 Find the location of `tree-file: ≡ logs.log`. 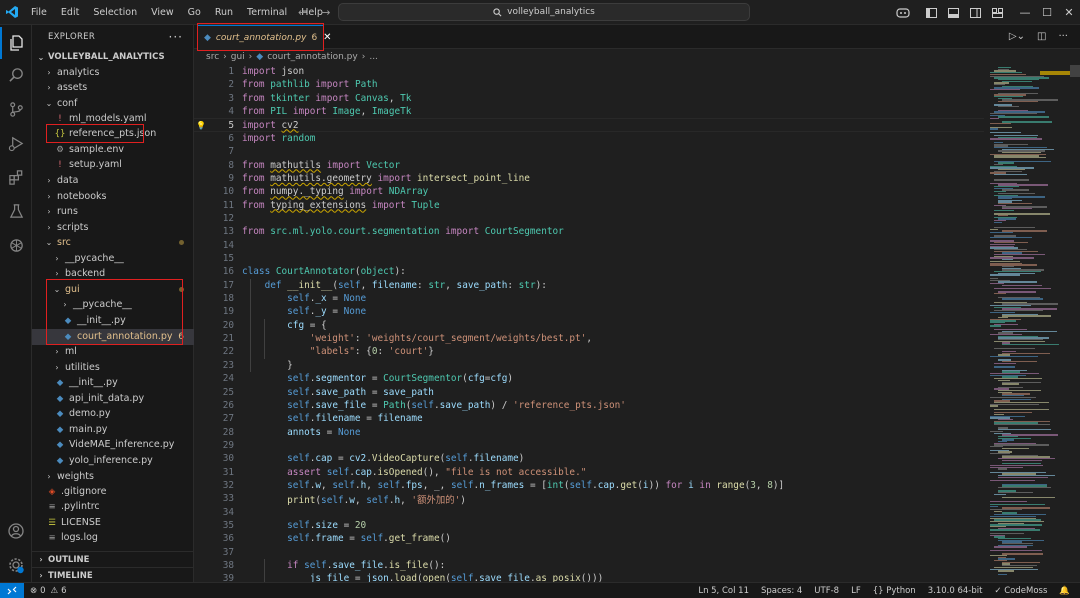

tree-file: ≡ logs.log is located at coordinates (113, 538).